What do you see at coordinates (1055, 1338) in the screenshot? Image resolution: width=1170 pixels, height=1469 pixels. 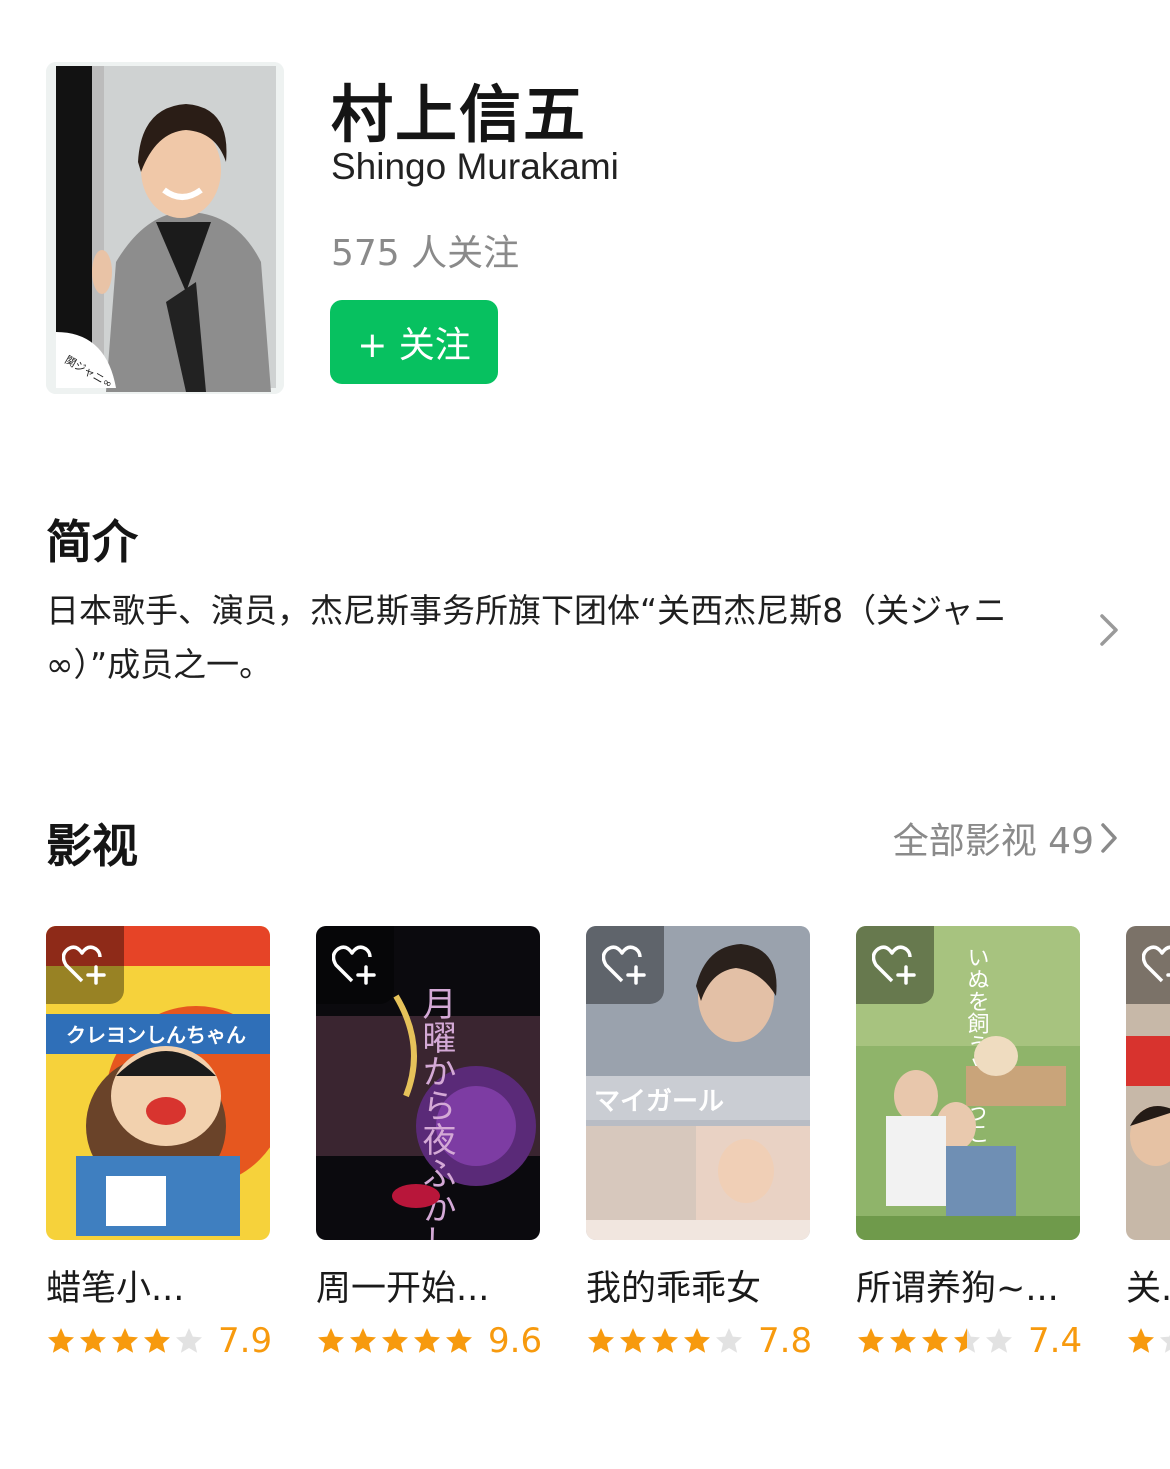 I see `movie-score: 7.4` at bounding box center [1055, 1338].